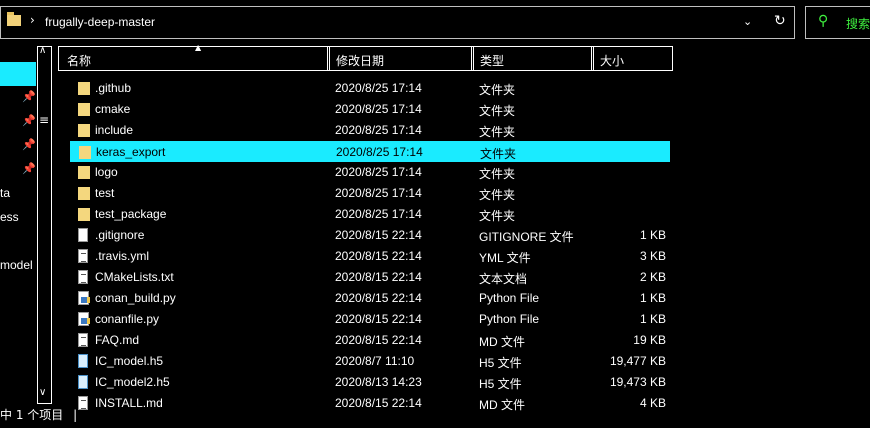  What do you see at coordinates (9, 217) in the screenshot?
I see `nav-item-label: ess` at bounding box center [9, 217].